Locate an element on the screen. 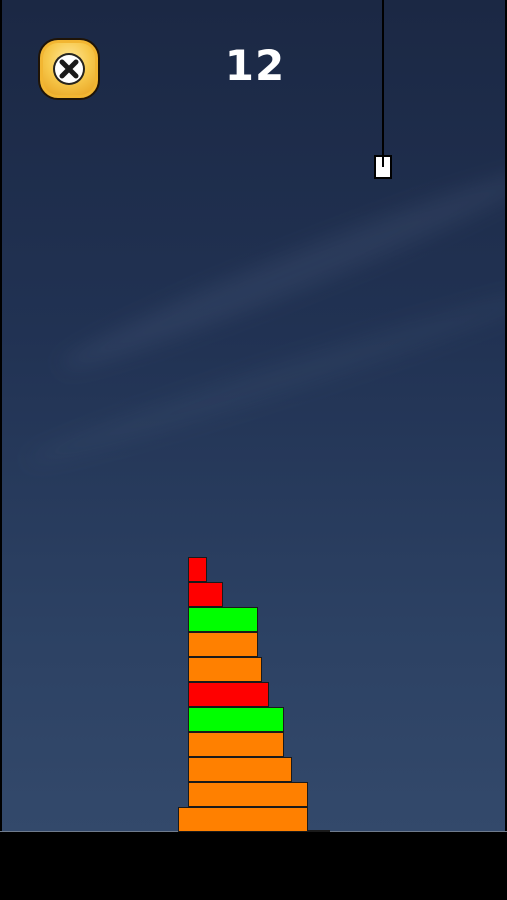 The image size is (507, 900). crane-rope is located at coordinates (383, 77).